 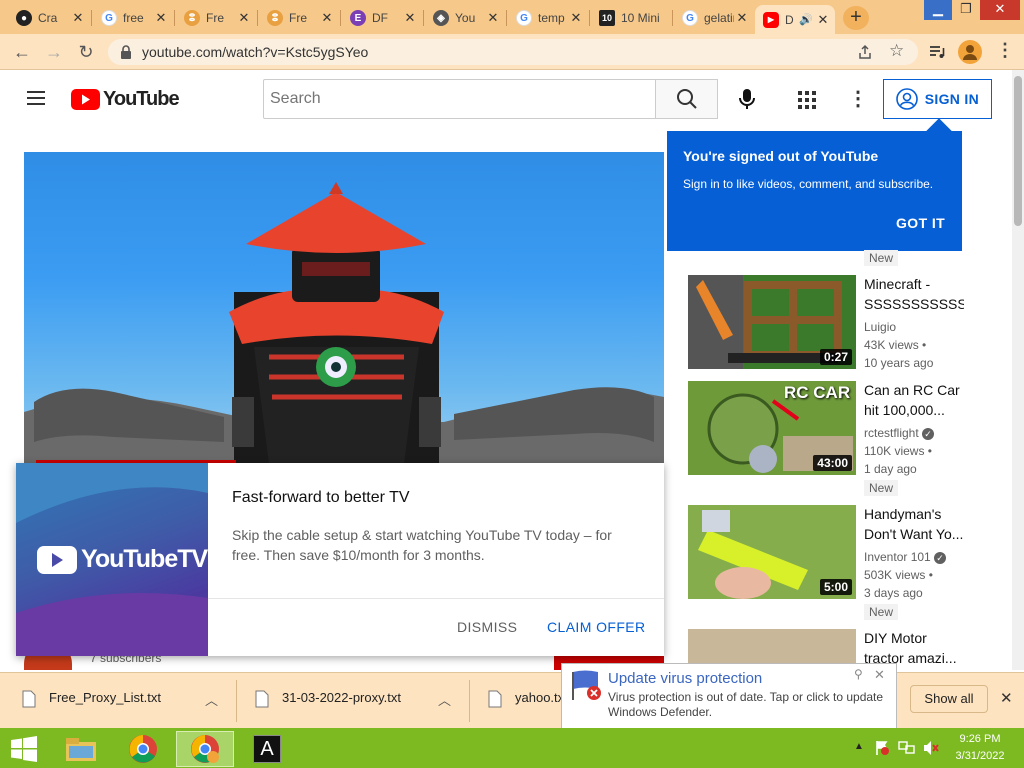 I want to click on sign-in-button: SIGN IN, so click(x=937, y=99).